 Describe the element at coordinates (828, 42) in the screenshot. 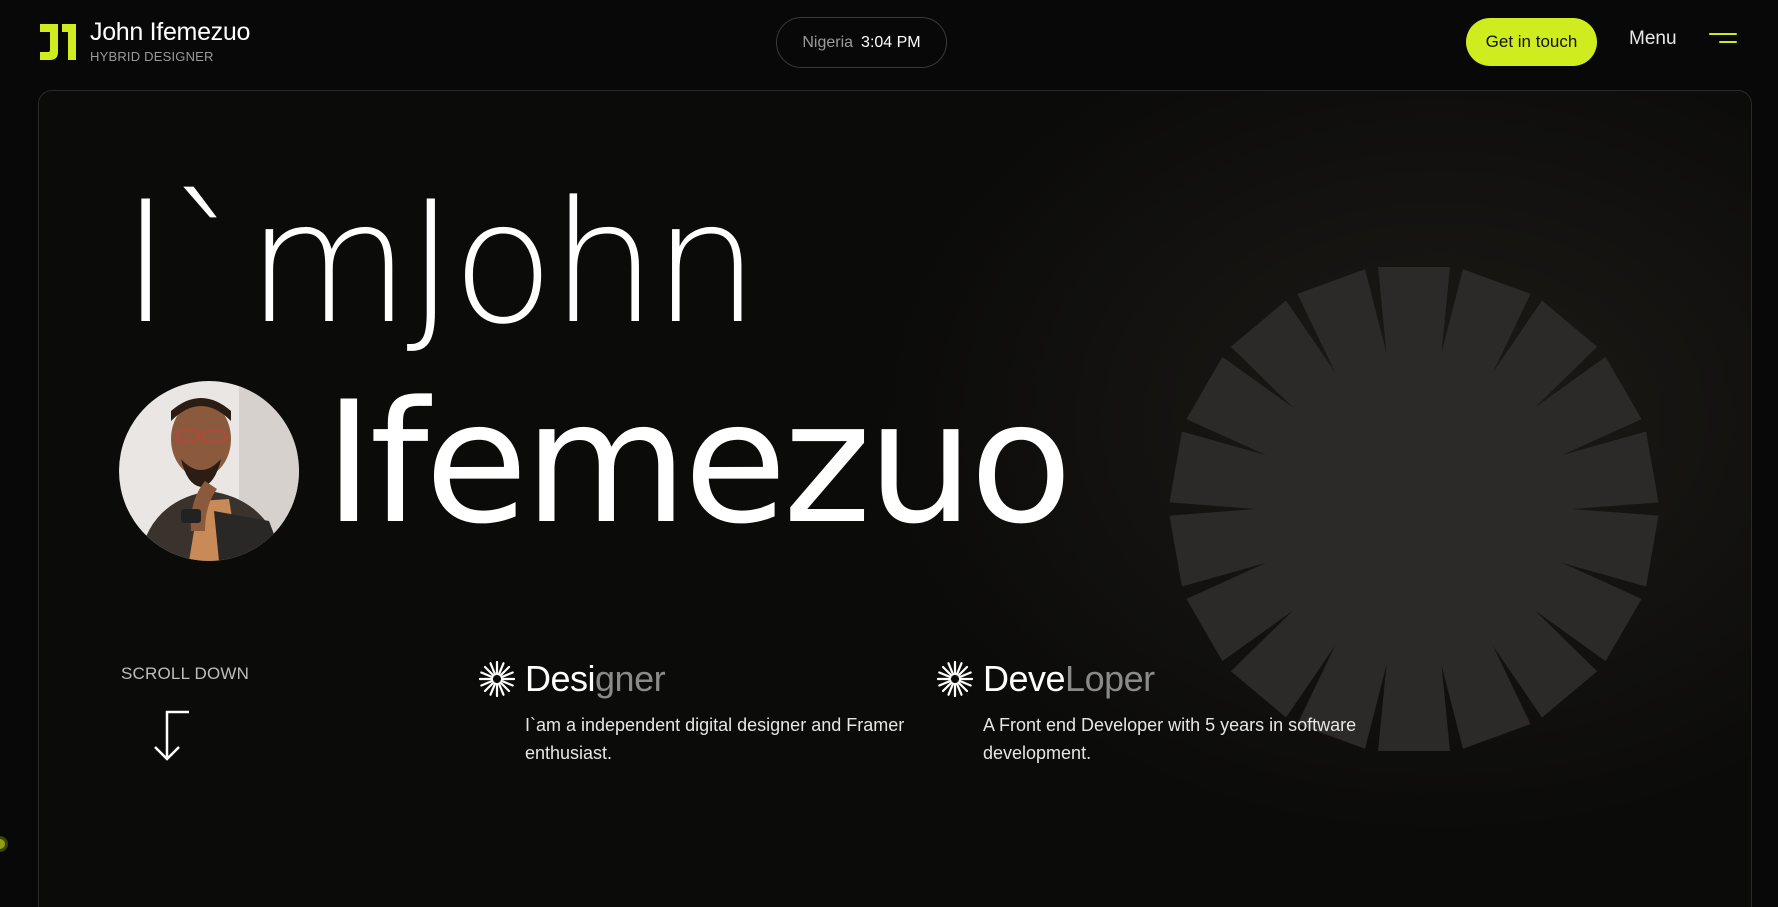

I see `clock-country: Nigeria` at that location.